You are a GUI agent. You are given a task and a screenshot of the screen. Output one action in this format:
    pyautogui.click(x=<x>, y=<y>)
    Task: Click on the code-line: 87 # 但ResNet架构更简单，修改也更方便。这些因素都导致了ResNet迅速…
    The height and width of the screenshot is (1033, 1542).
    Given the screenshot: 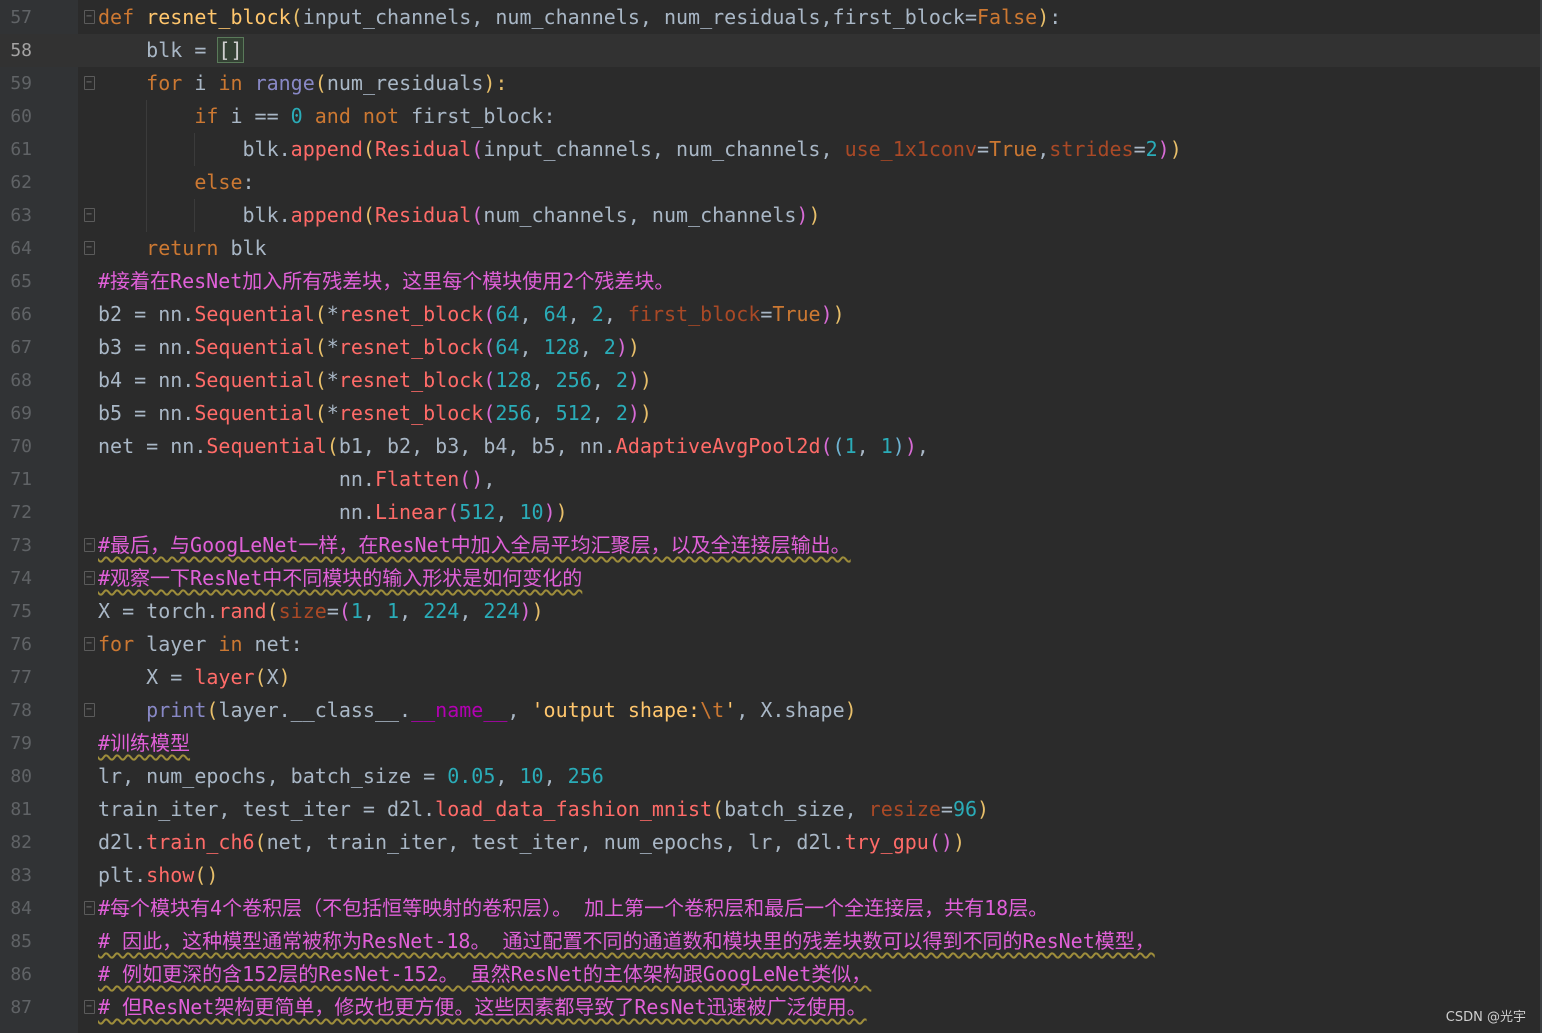 What is the action you would take?
    pyautogui.click(x=771, y=1007)
    